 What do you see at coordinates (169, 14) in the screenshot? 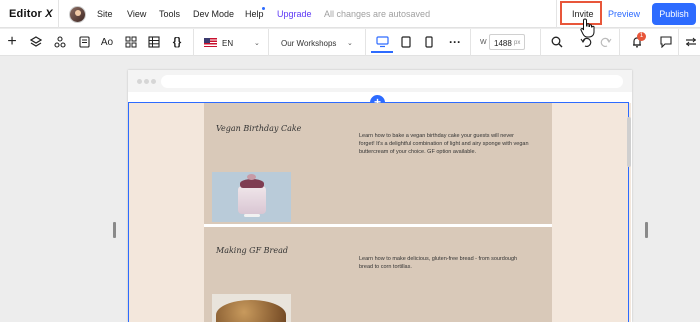
I see `menu-tools: Tools` at bounding box center [169, 14].